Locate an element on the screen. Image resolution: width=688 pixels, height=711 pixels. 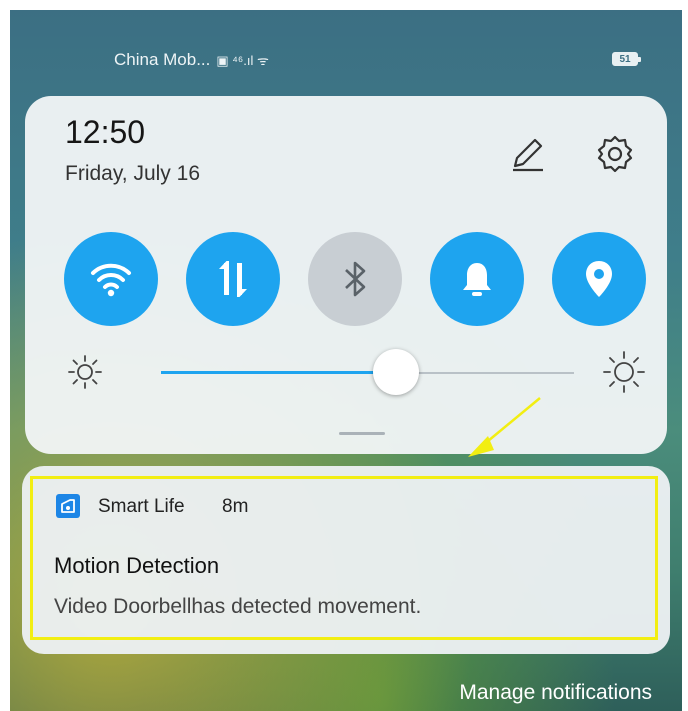
bluetooth-icon is located at coordinates (355, 279).